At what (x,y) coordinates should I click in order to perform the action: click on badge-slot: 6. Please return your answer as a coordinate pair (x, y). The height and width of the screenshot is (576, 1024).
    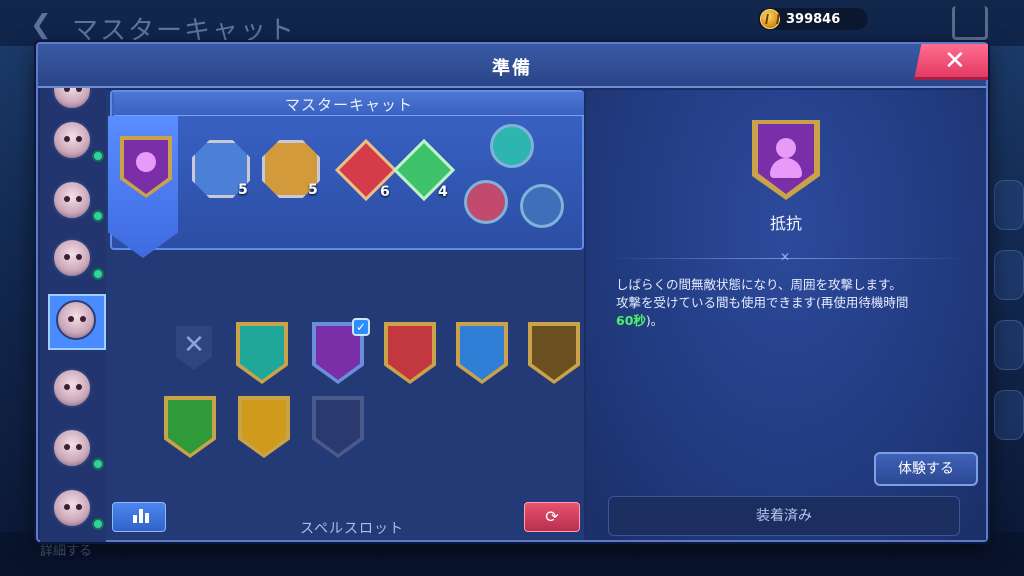
    Looking at the image, I should click on (366, 170).